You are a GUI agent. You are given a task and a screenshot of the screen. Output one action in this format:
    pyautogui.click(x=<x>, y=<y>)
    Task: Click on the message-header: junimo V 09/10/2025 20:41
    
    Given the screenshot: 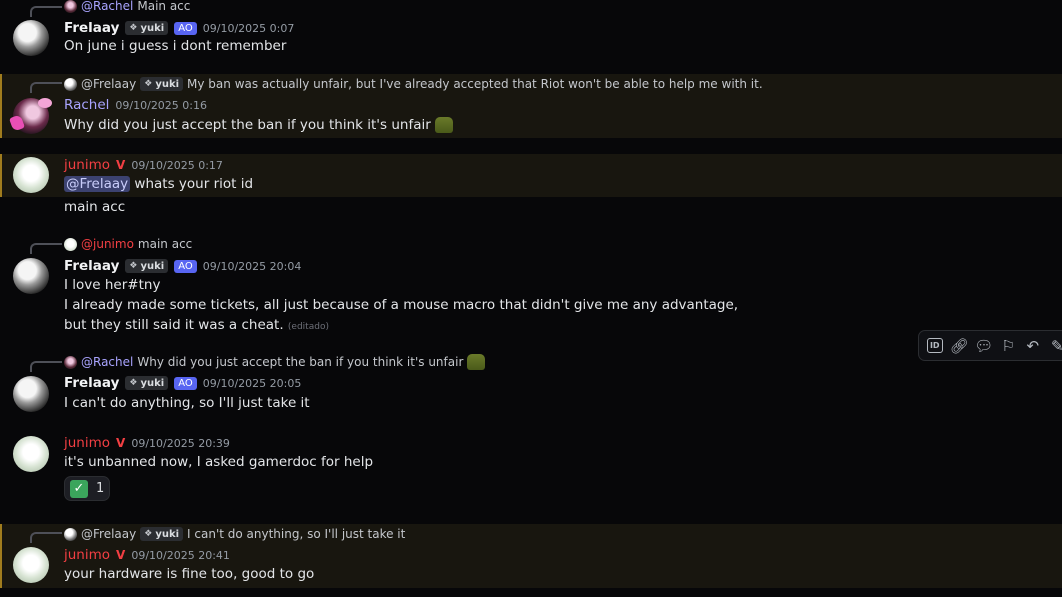 What is the action you would take?
    pyautogui.click(x=147, y=555)
    